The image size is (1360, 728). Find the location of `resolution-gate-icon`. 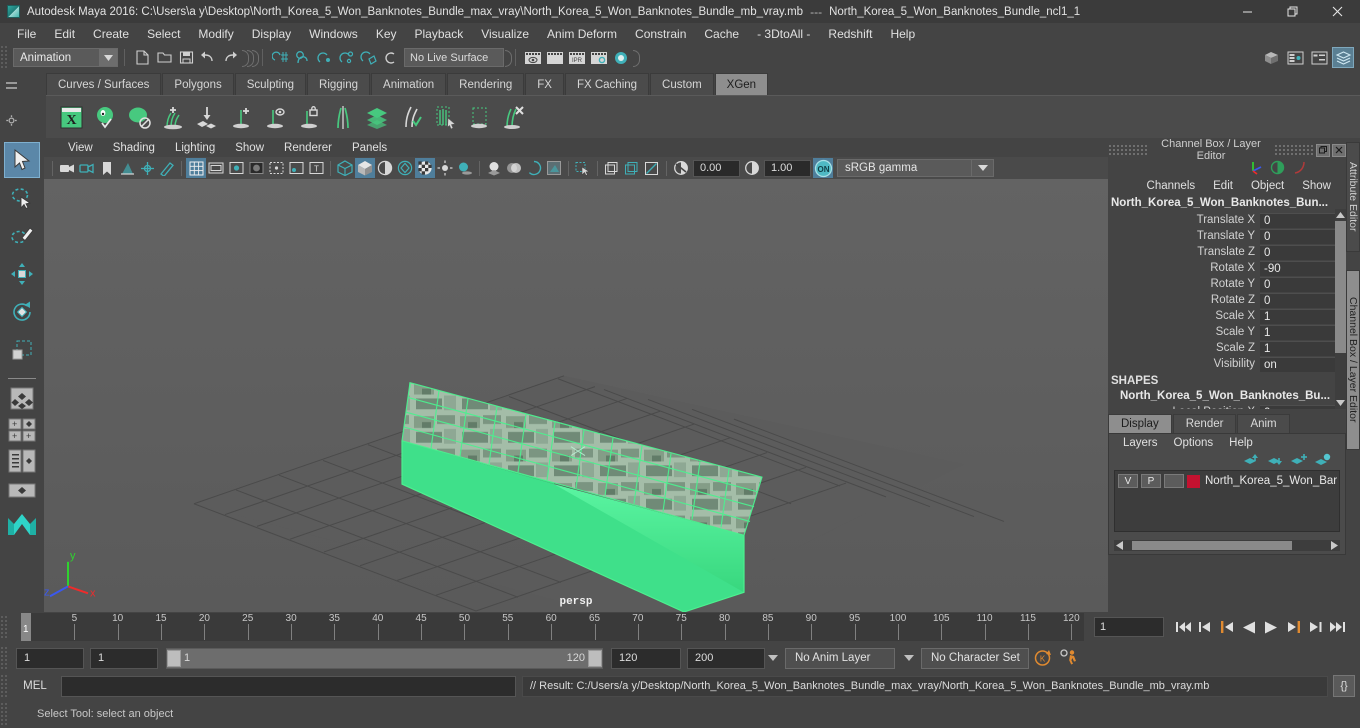

resolution-gate-icon is located at coordinates (236, 168).